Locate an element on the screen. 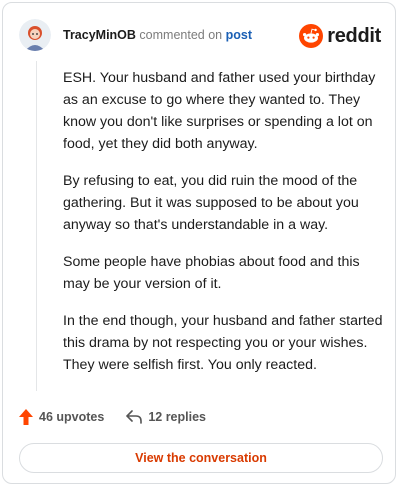 The image size is (400, 488). brand-wordmark: reddit is located at coordinates (354, 35).